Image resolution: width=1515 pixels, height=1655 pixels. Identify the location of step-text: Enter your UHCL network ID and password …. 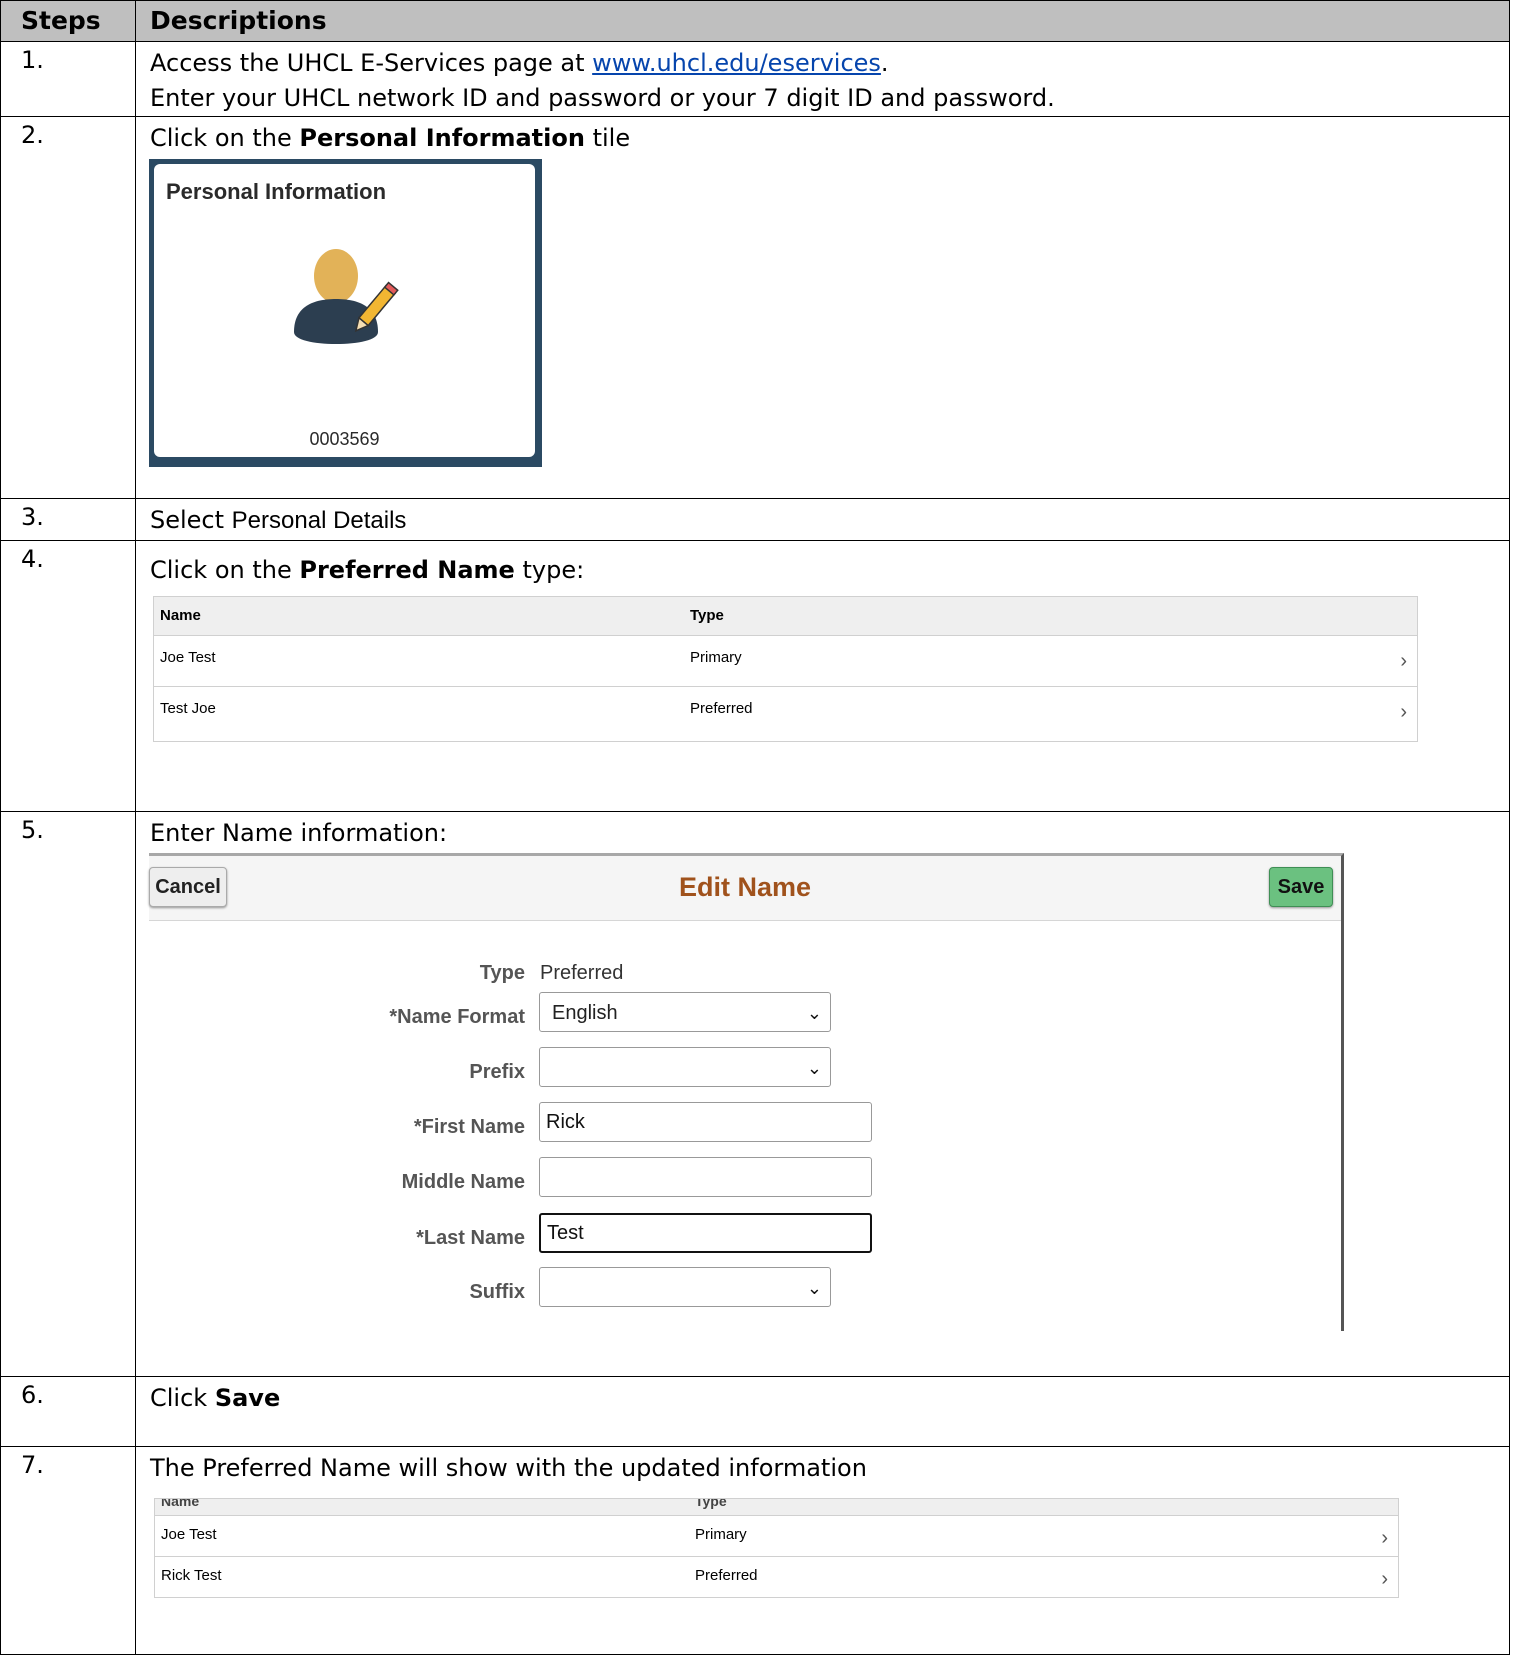
(602, 98).